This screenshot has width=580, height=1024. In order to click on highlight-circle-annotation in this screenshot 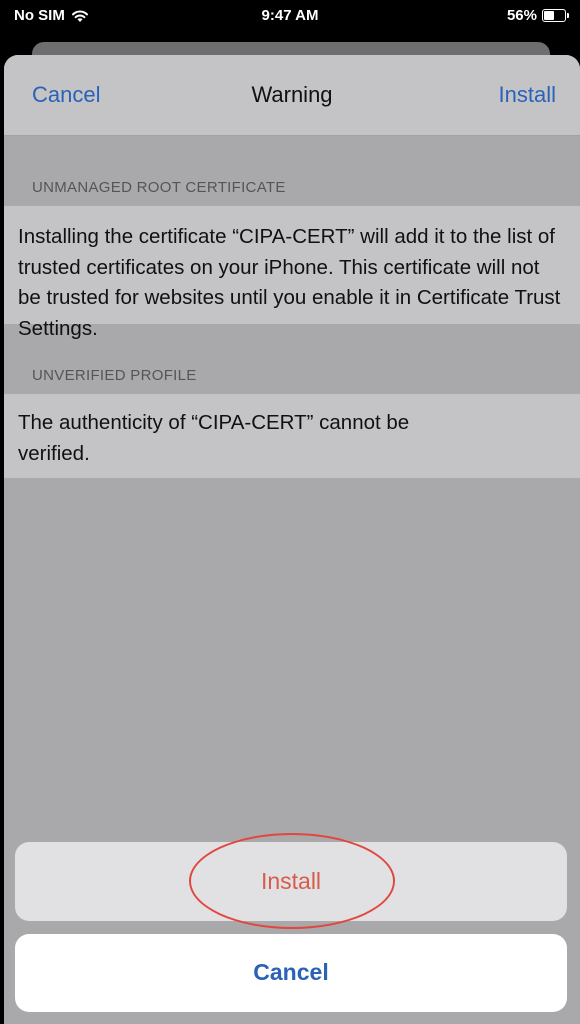, I will do `click(292, 881)`.